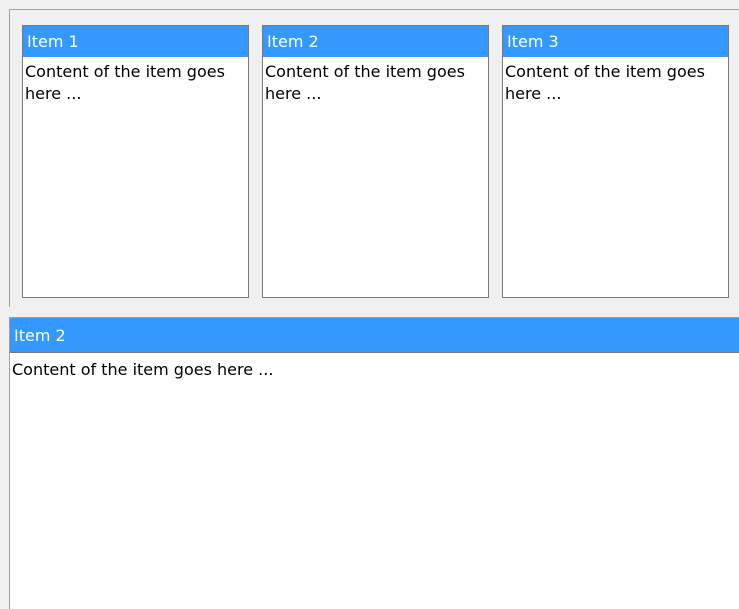  I want to click on item-card-title: Item 3, so click(615, 41).